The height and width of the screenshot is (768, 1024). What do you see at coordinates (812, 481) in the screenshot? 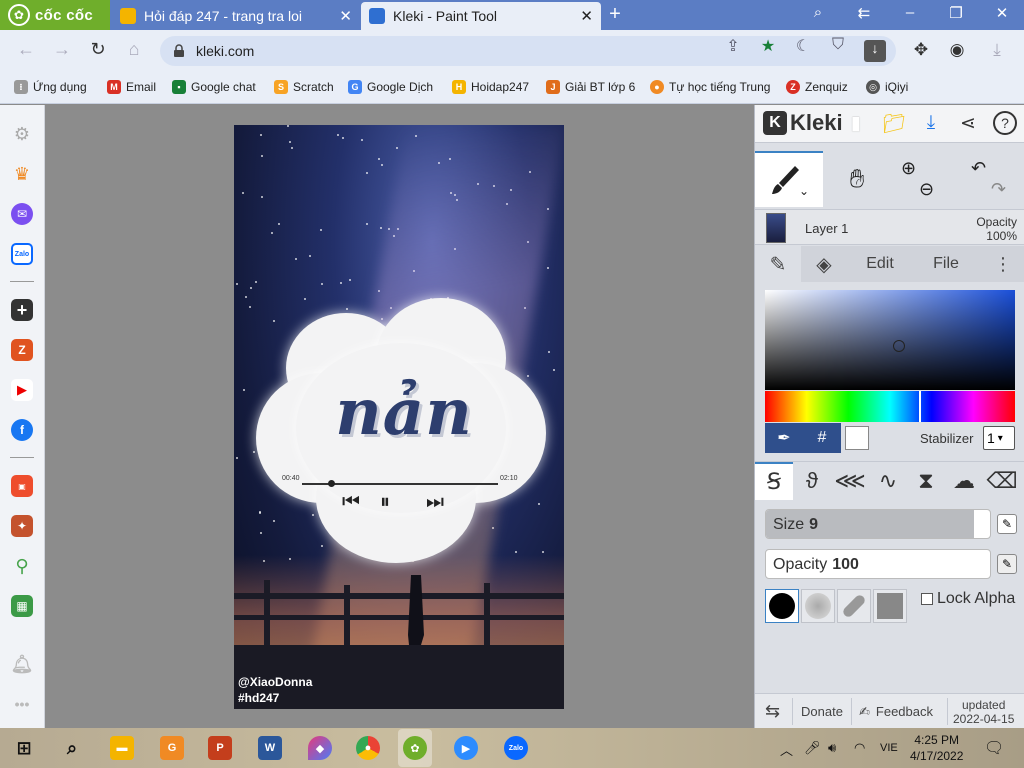
I see `blend-brush-button: ϑ` at bounding box center [812, 481].